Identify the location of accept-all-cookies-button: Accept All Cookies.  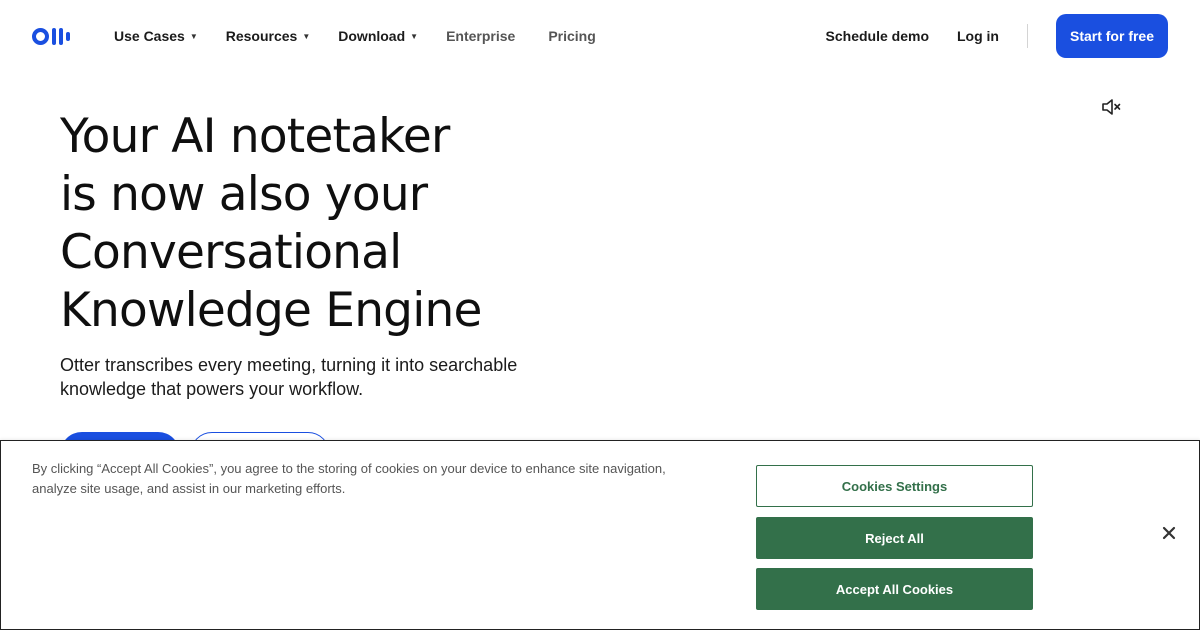
(894, 589).